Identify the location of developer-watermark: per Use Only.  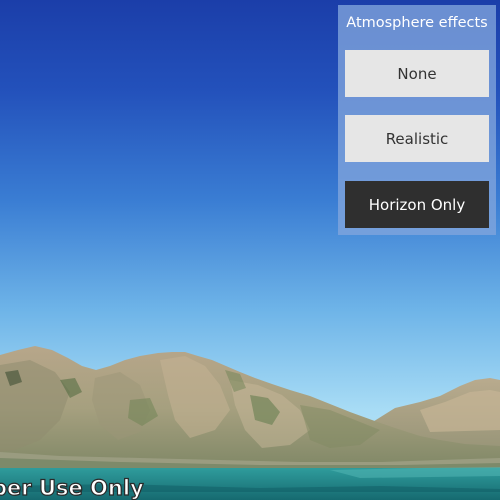
(72, 487).